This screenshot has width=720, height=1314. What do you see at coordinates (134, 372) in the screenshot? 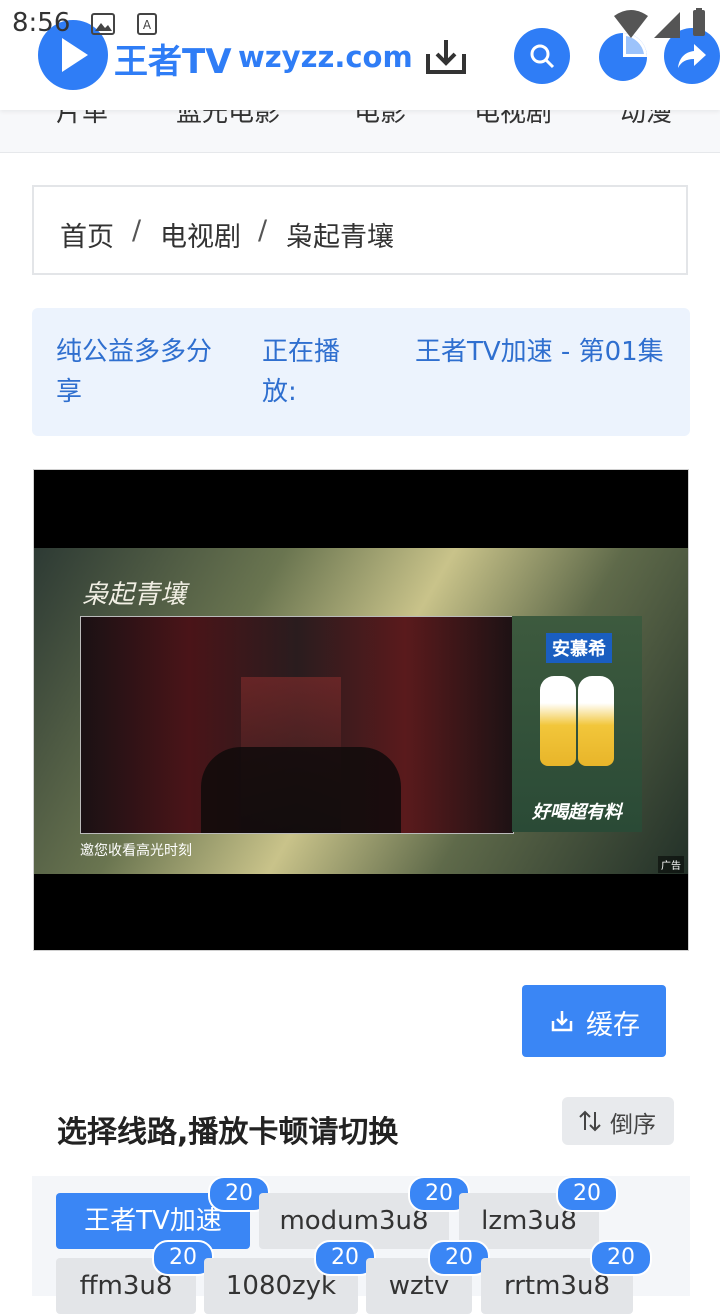
I see `share-text: 纯公益多多分享` at bounding box center [134, 372].